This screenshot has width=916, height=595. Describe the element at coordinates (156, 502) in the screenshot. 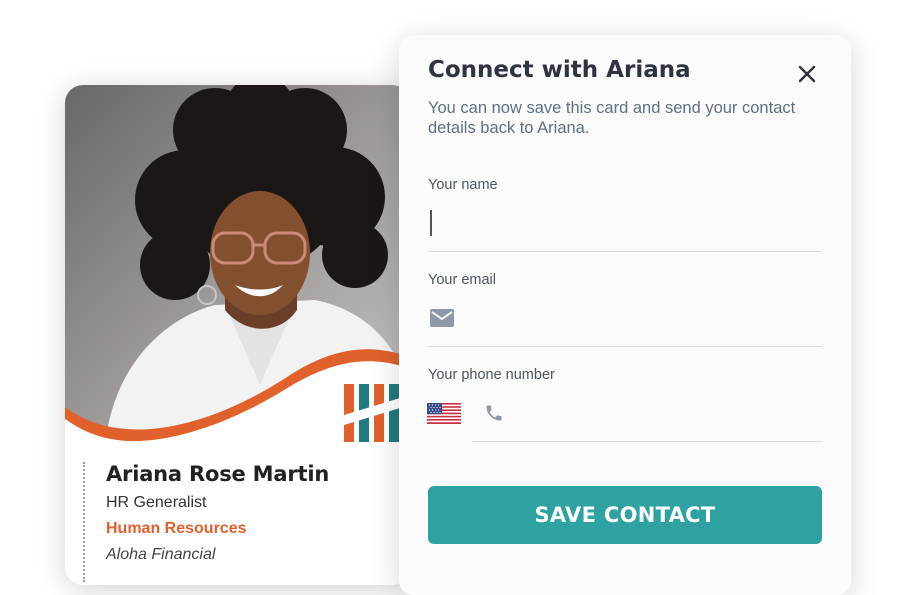

I see `card-job-title: HR Generalist` at that location.